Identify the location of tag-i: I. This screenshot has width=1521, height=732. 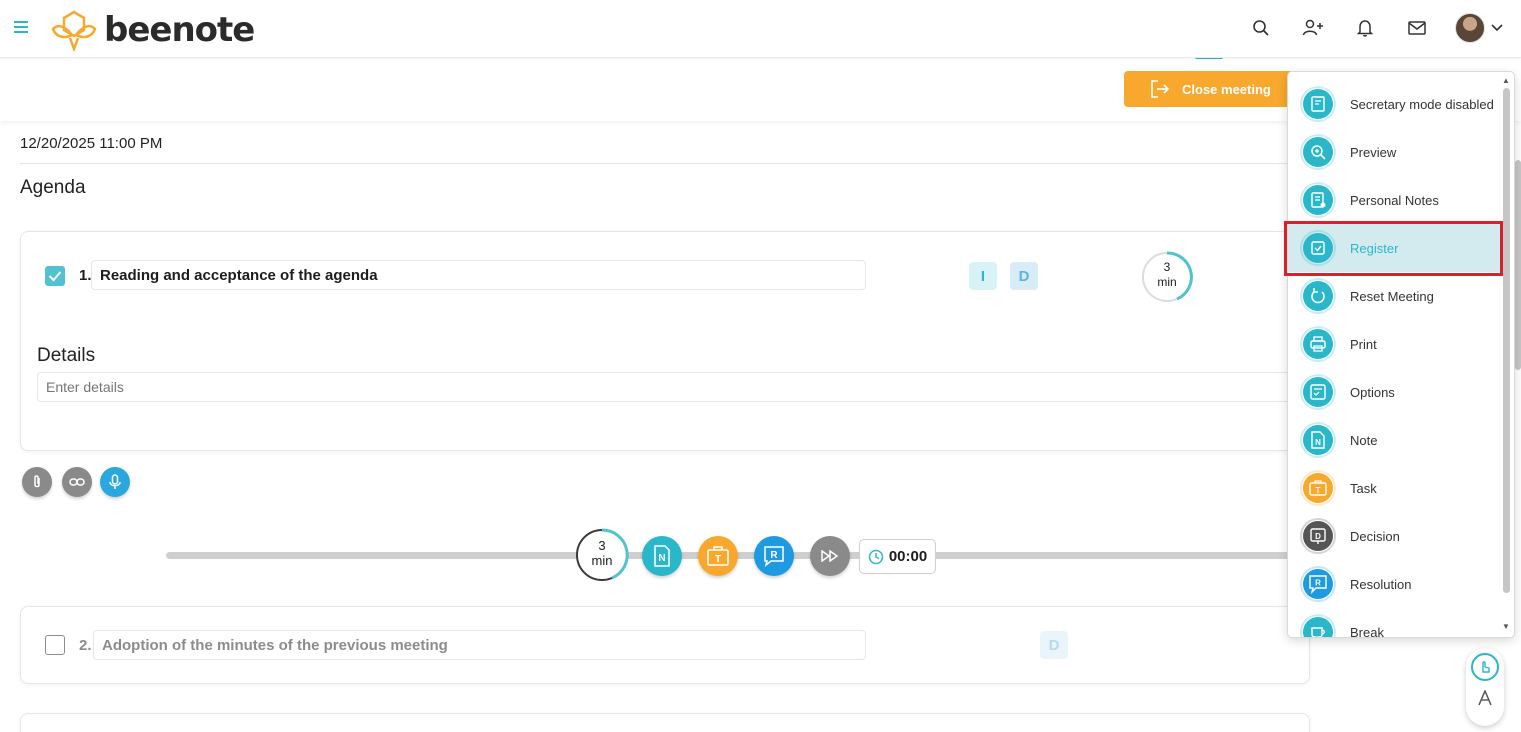
(983, 276).